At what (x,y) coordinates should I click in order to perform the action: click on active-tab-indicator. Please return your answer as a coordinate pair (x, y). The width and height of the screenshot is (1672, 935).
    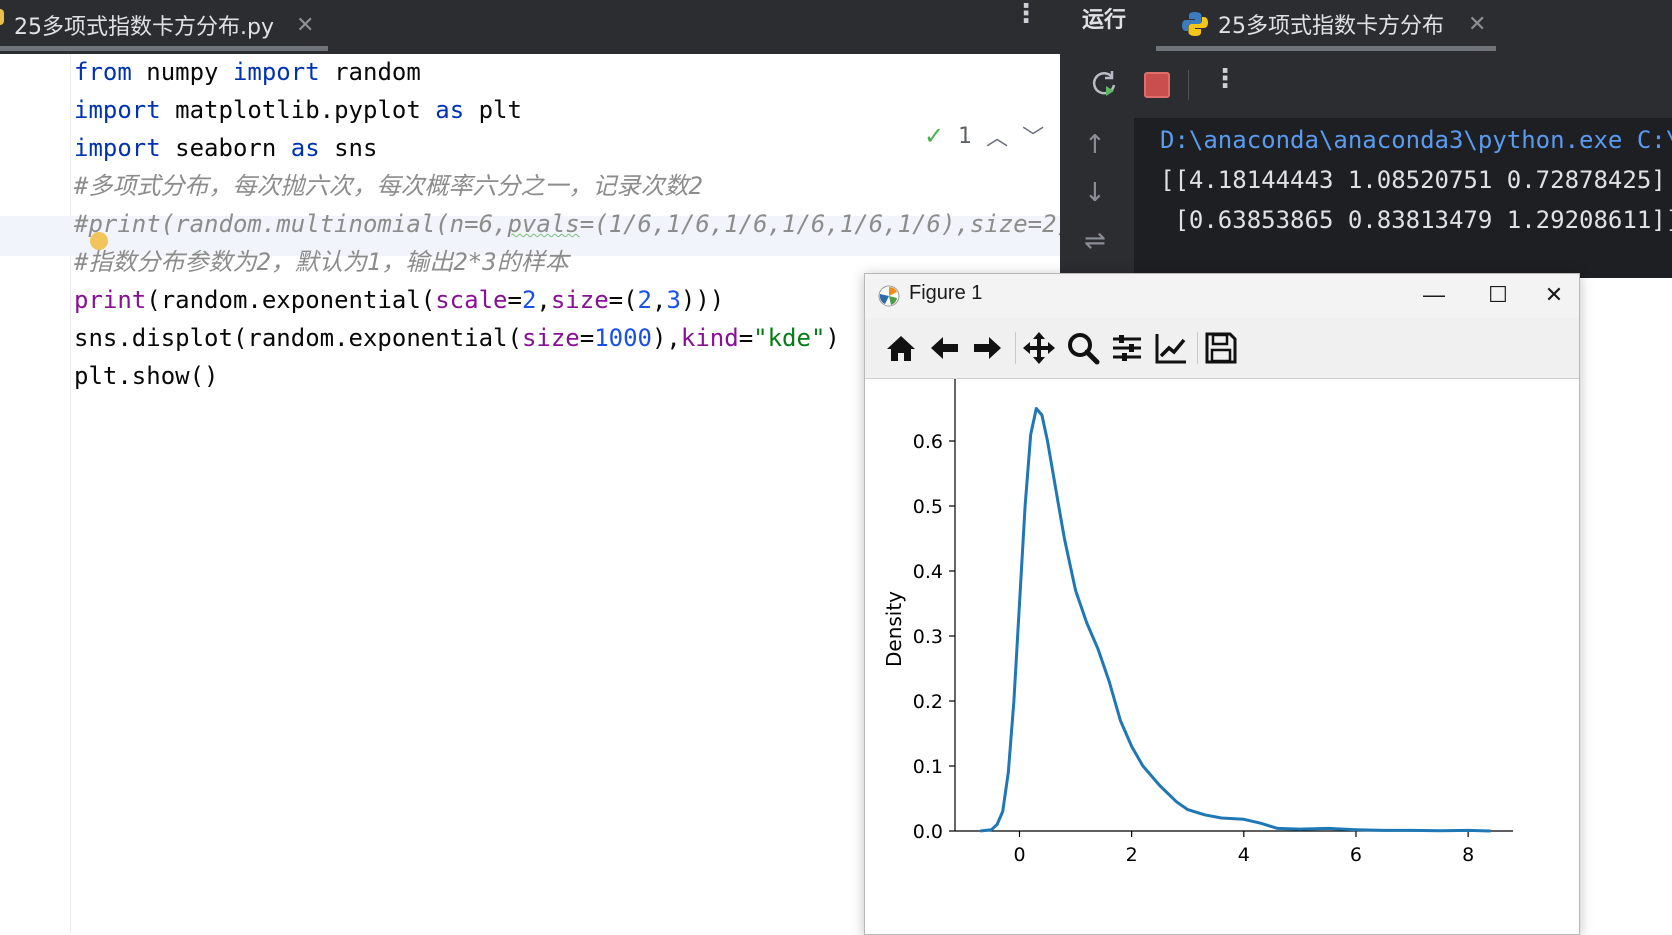
    Looking at the image, I should click on (164, 48).